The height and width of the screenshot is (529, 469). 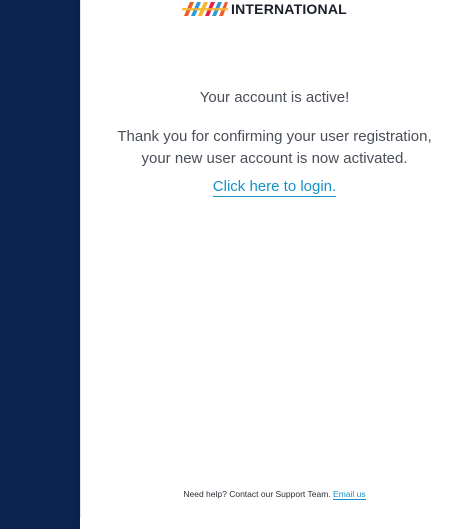 What do you see at coordinates (349, 494) in the screenshot?
I see `email-us-link: Email us` at bounding box center [349, 494].